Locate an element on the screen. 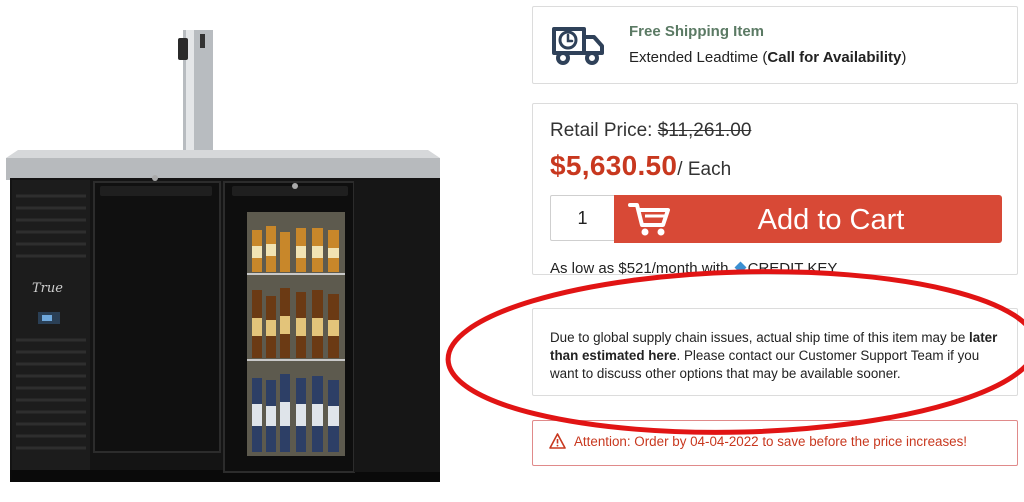 This screenshot has height=502, width=1024. add-to-cart-label: Add to Cart is located at coordinates (831, 220).